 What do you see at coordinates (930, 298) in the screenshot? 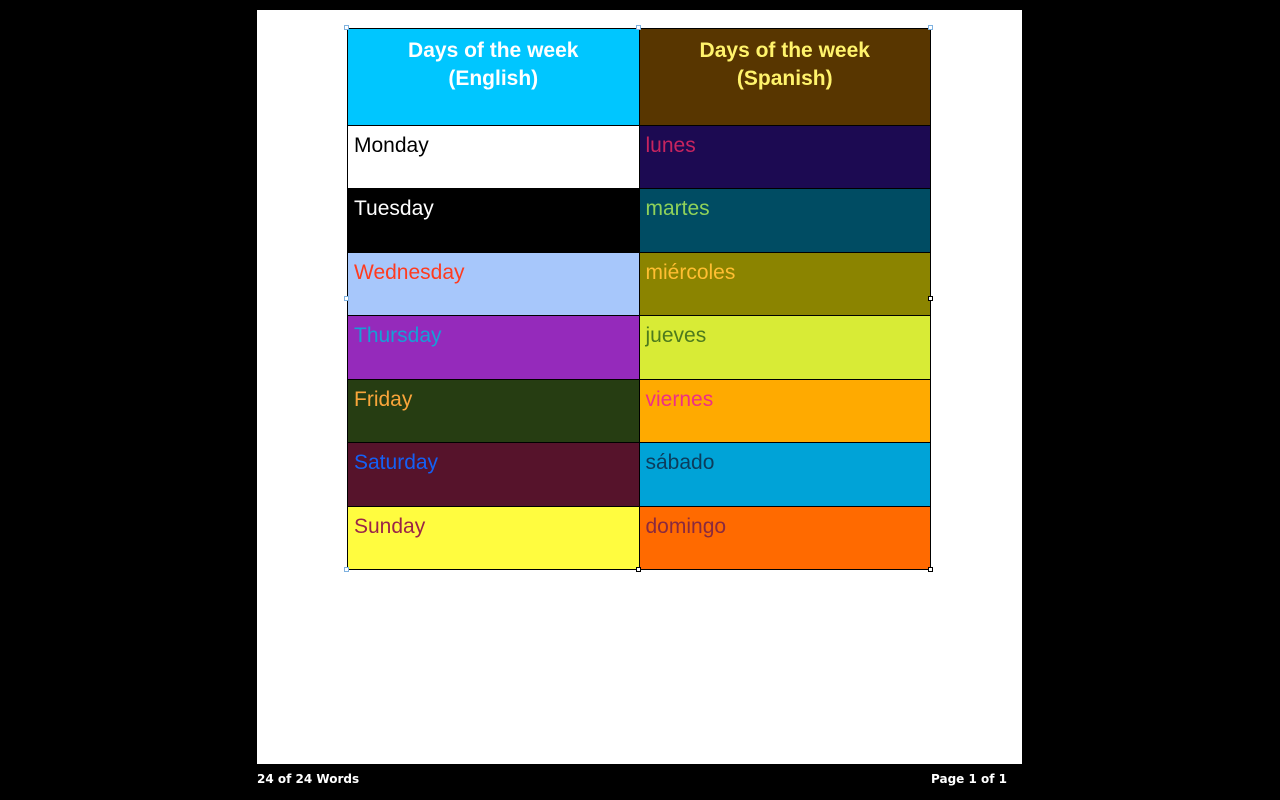
I see `selection-handle-middle-right` at bounding box center [930, 298].